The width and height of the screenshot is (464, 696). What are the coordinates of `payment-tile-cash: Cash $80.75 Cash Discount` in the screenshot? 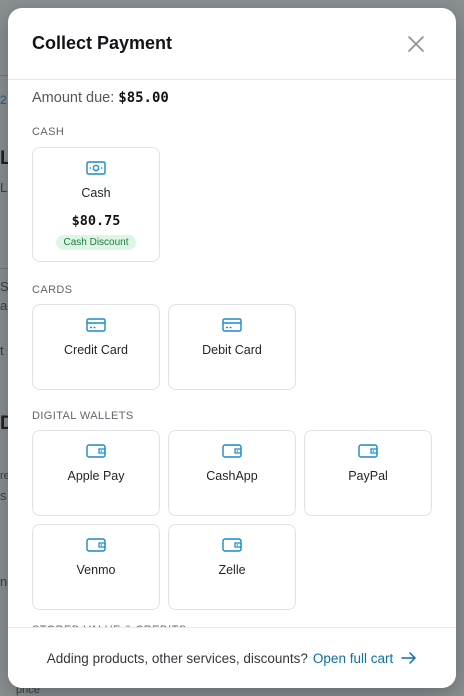 It's located at (96, 204).